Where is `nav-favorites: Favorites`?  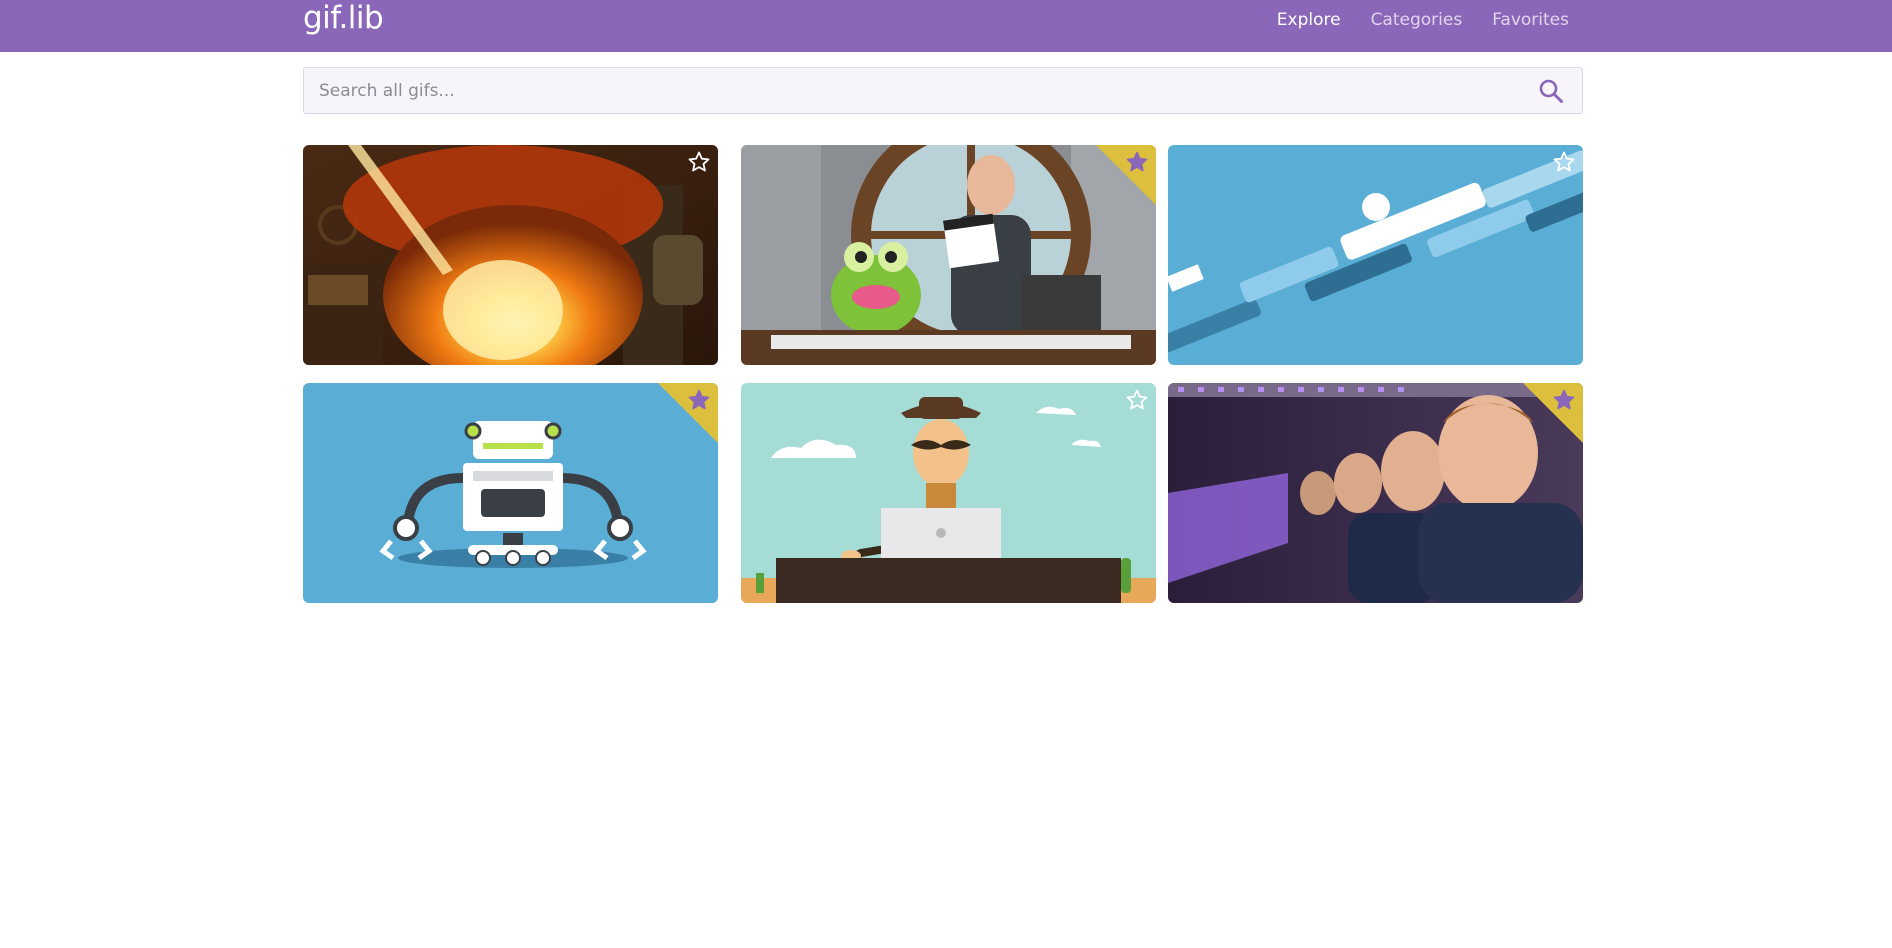
nav-favorites: Favorites is located at coordinates (1530, 20).